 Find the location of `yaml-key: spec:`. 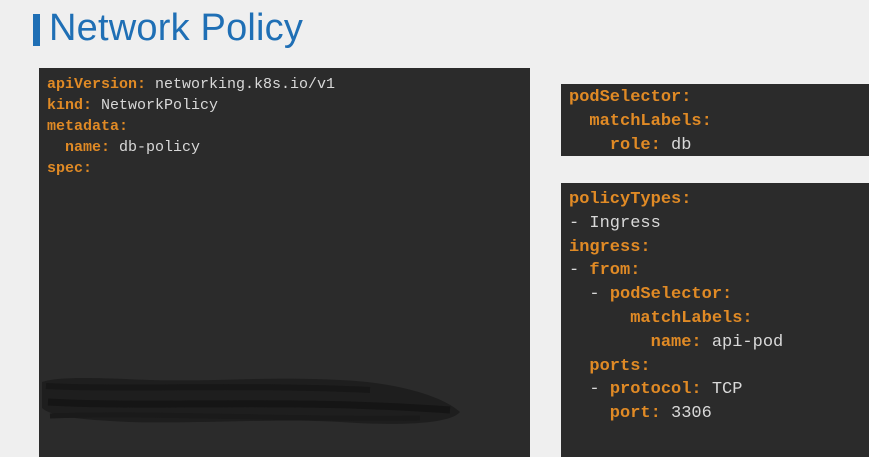

yaml-key: spec: is located at coordinates (70, 168).